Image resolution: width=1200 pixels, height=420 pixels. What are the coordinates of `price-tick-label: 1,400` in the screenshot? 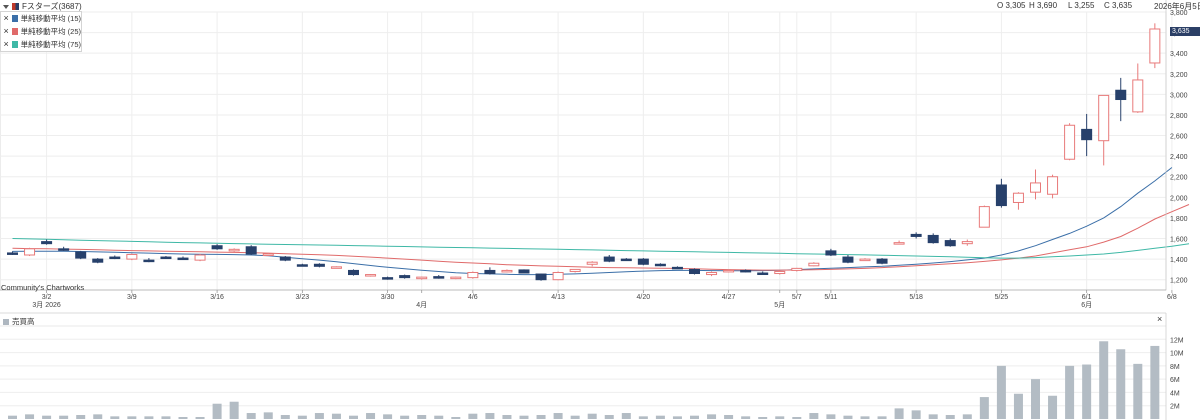 It's located at (1179, 260).